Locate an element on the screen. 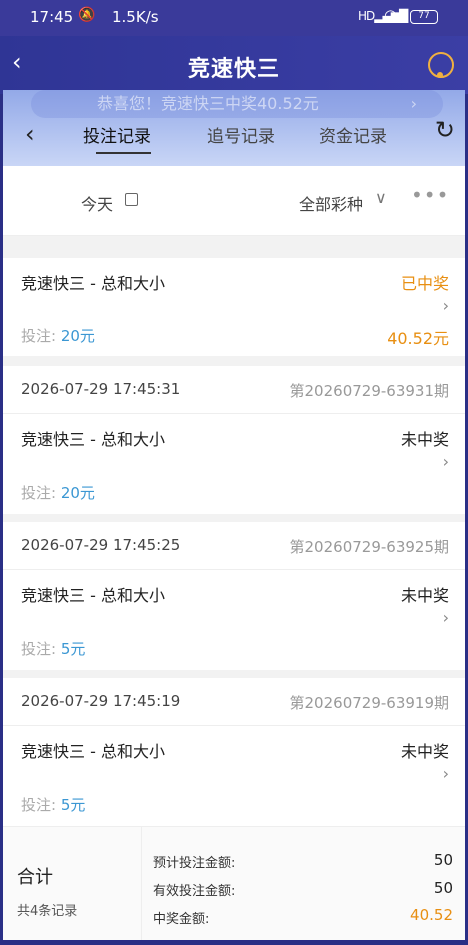  filter-bar: 今天 全部彩种 ∨ ••• is located at coordinates (234, 201).